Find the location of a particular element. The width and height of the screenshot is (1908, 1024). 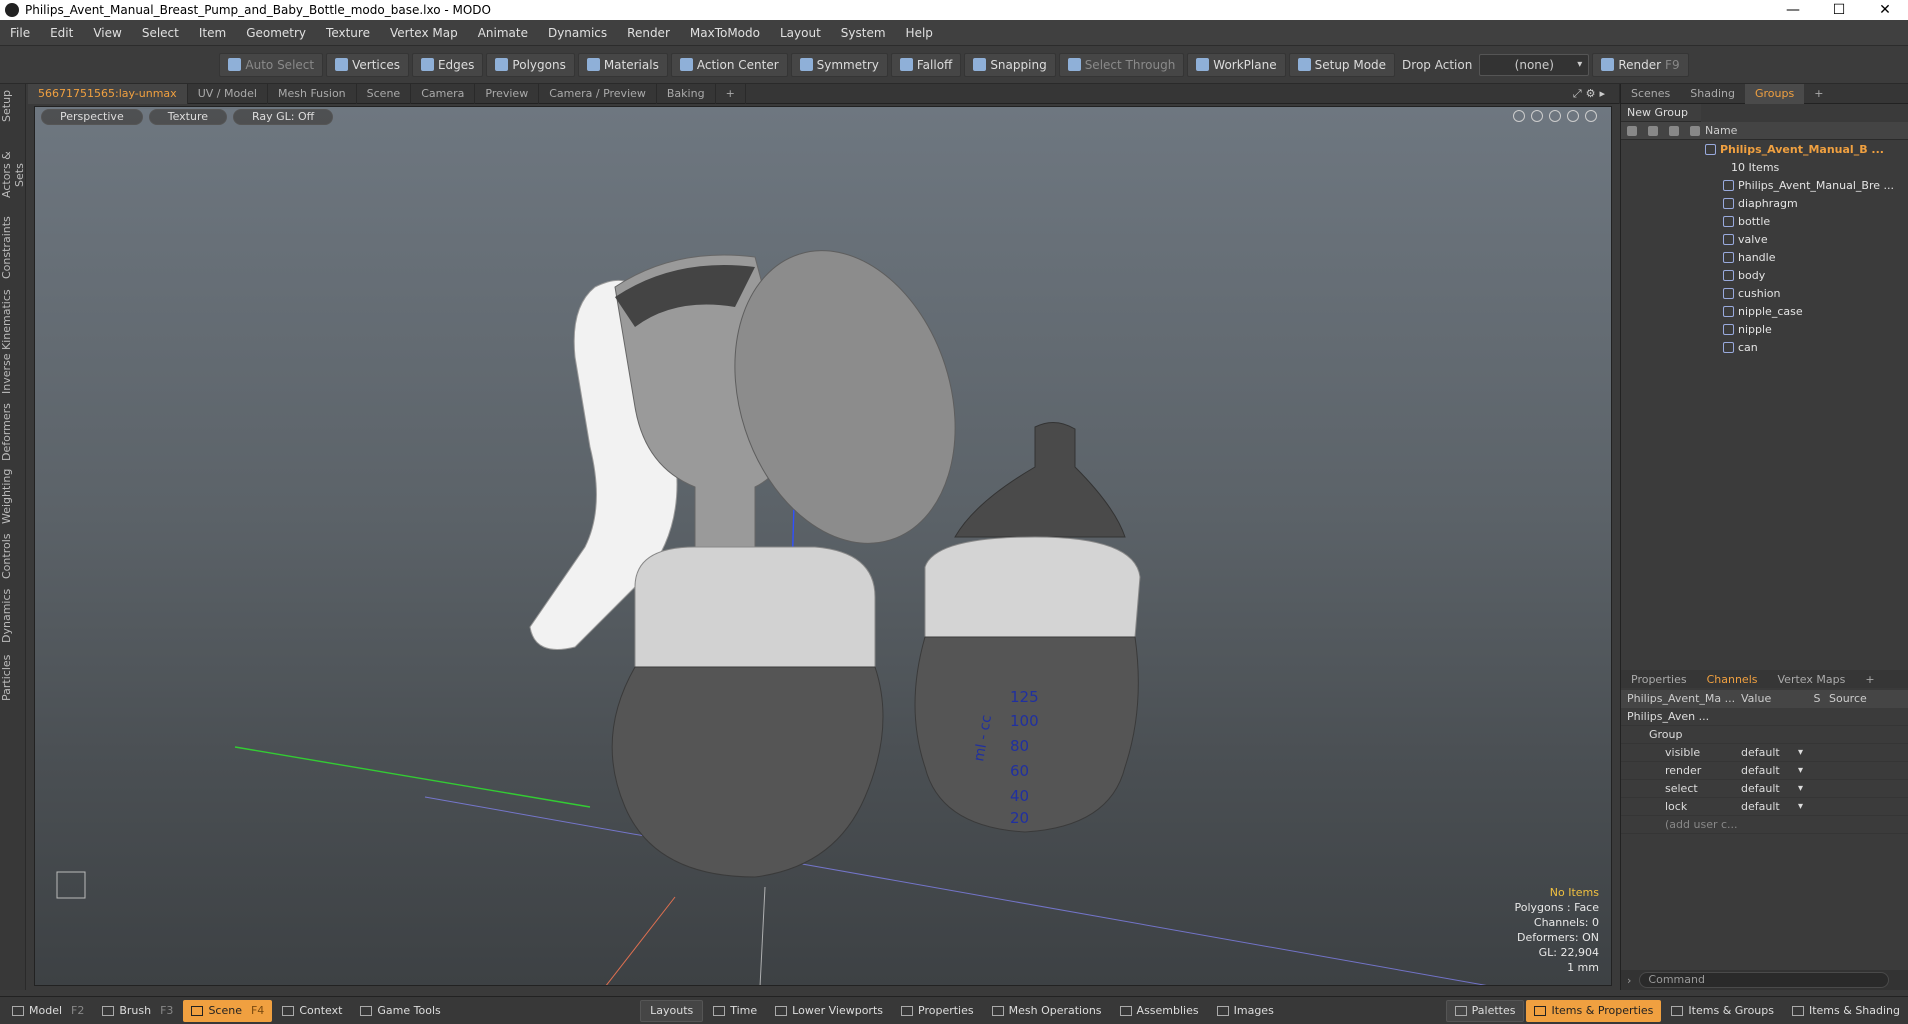

visibility-column-icon is located at coordinates (1631, 130).